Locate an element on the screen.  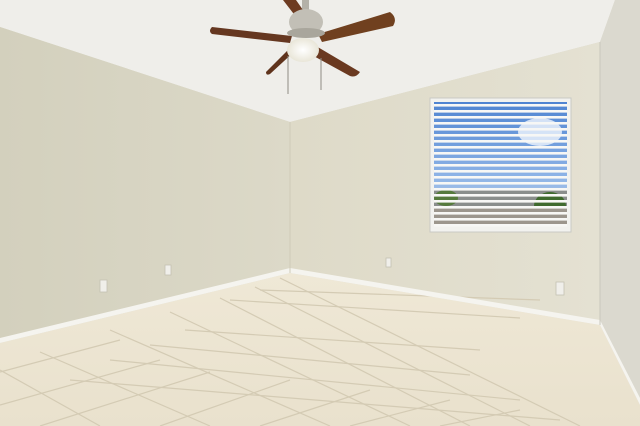
fan-motor-trim is located at coordinates (306, 33).